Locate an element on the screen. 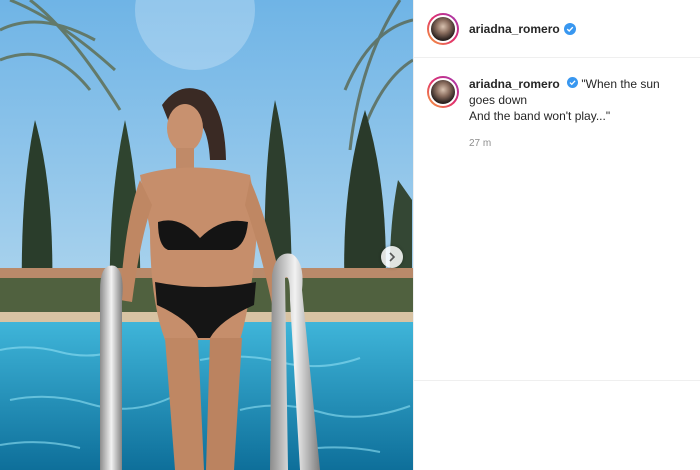 The width and height of the screenshot is (700, 470). next-photo-button is located at coordinates (392, 257).